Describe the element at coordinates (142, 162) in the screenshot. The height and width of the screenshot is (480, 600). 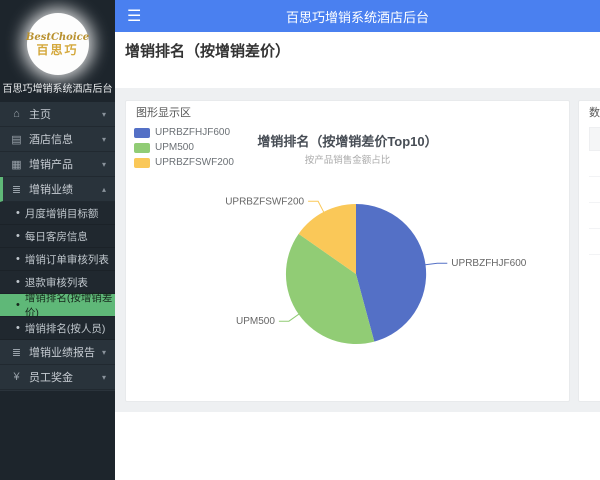
I see `legend-swatch-yellow` at that location.